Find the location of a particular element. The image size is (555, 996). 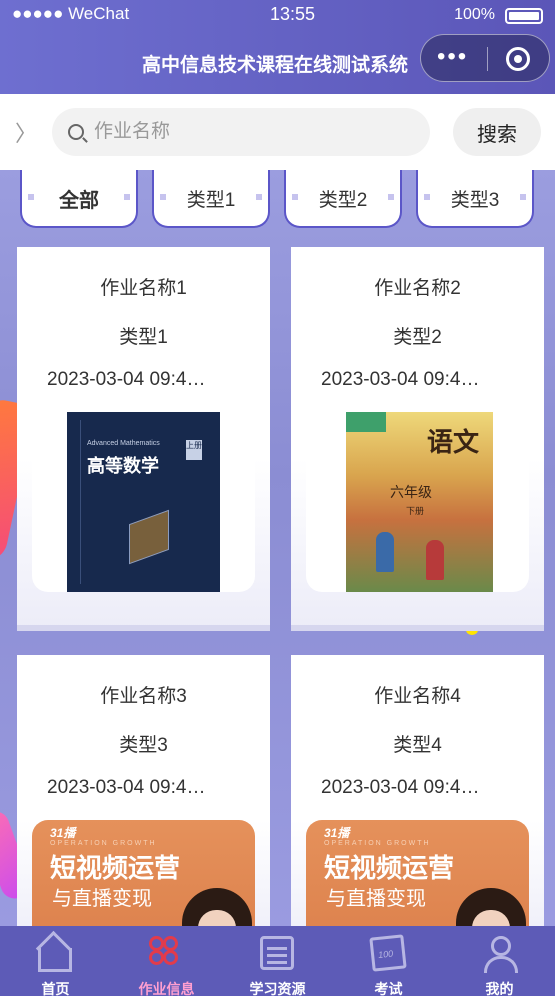

battery-percent: 100% is located at coordinates (474, 14).